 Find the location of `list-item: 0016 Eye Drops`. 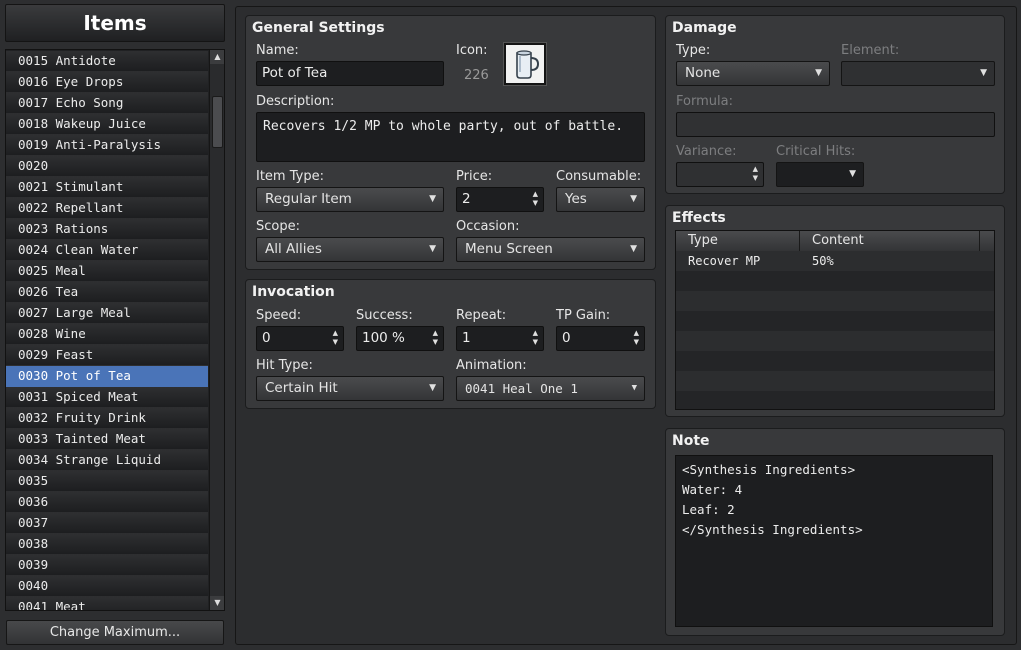

list-item: 0016 Eye Drops is located at coordinates (107, 82).